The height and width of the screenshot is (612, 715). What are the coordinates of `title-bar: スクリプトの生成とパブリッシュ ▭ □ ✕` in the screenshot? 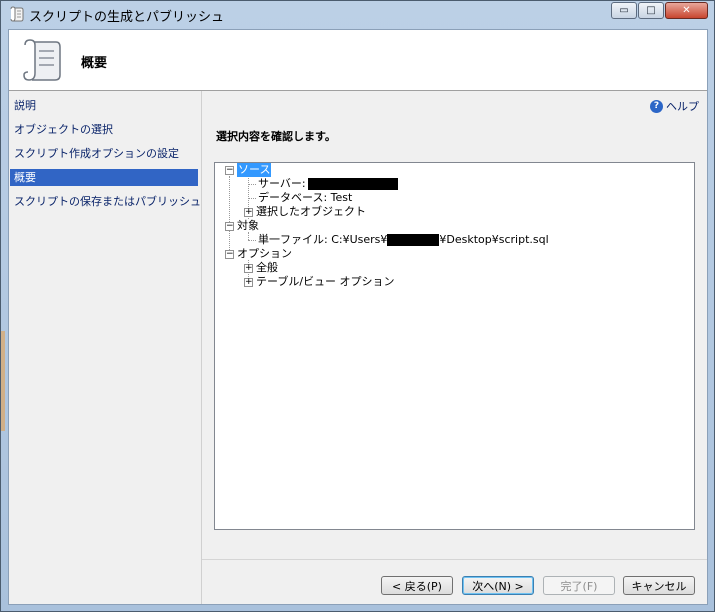 It's located at (357, 15).